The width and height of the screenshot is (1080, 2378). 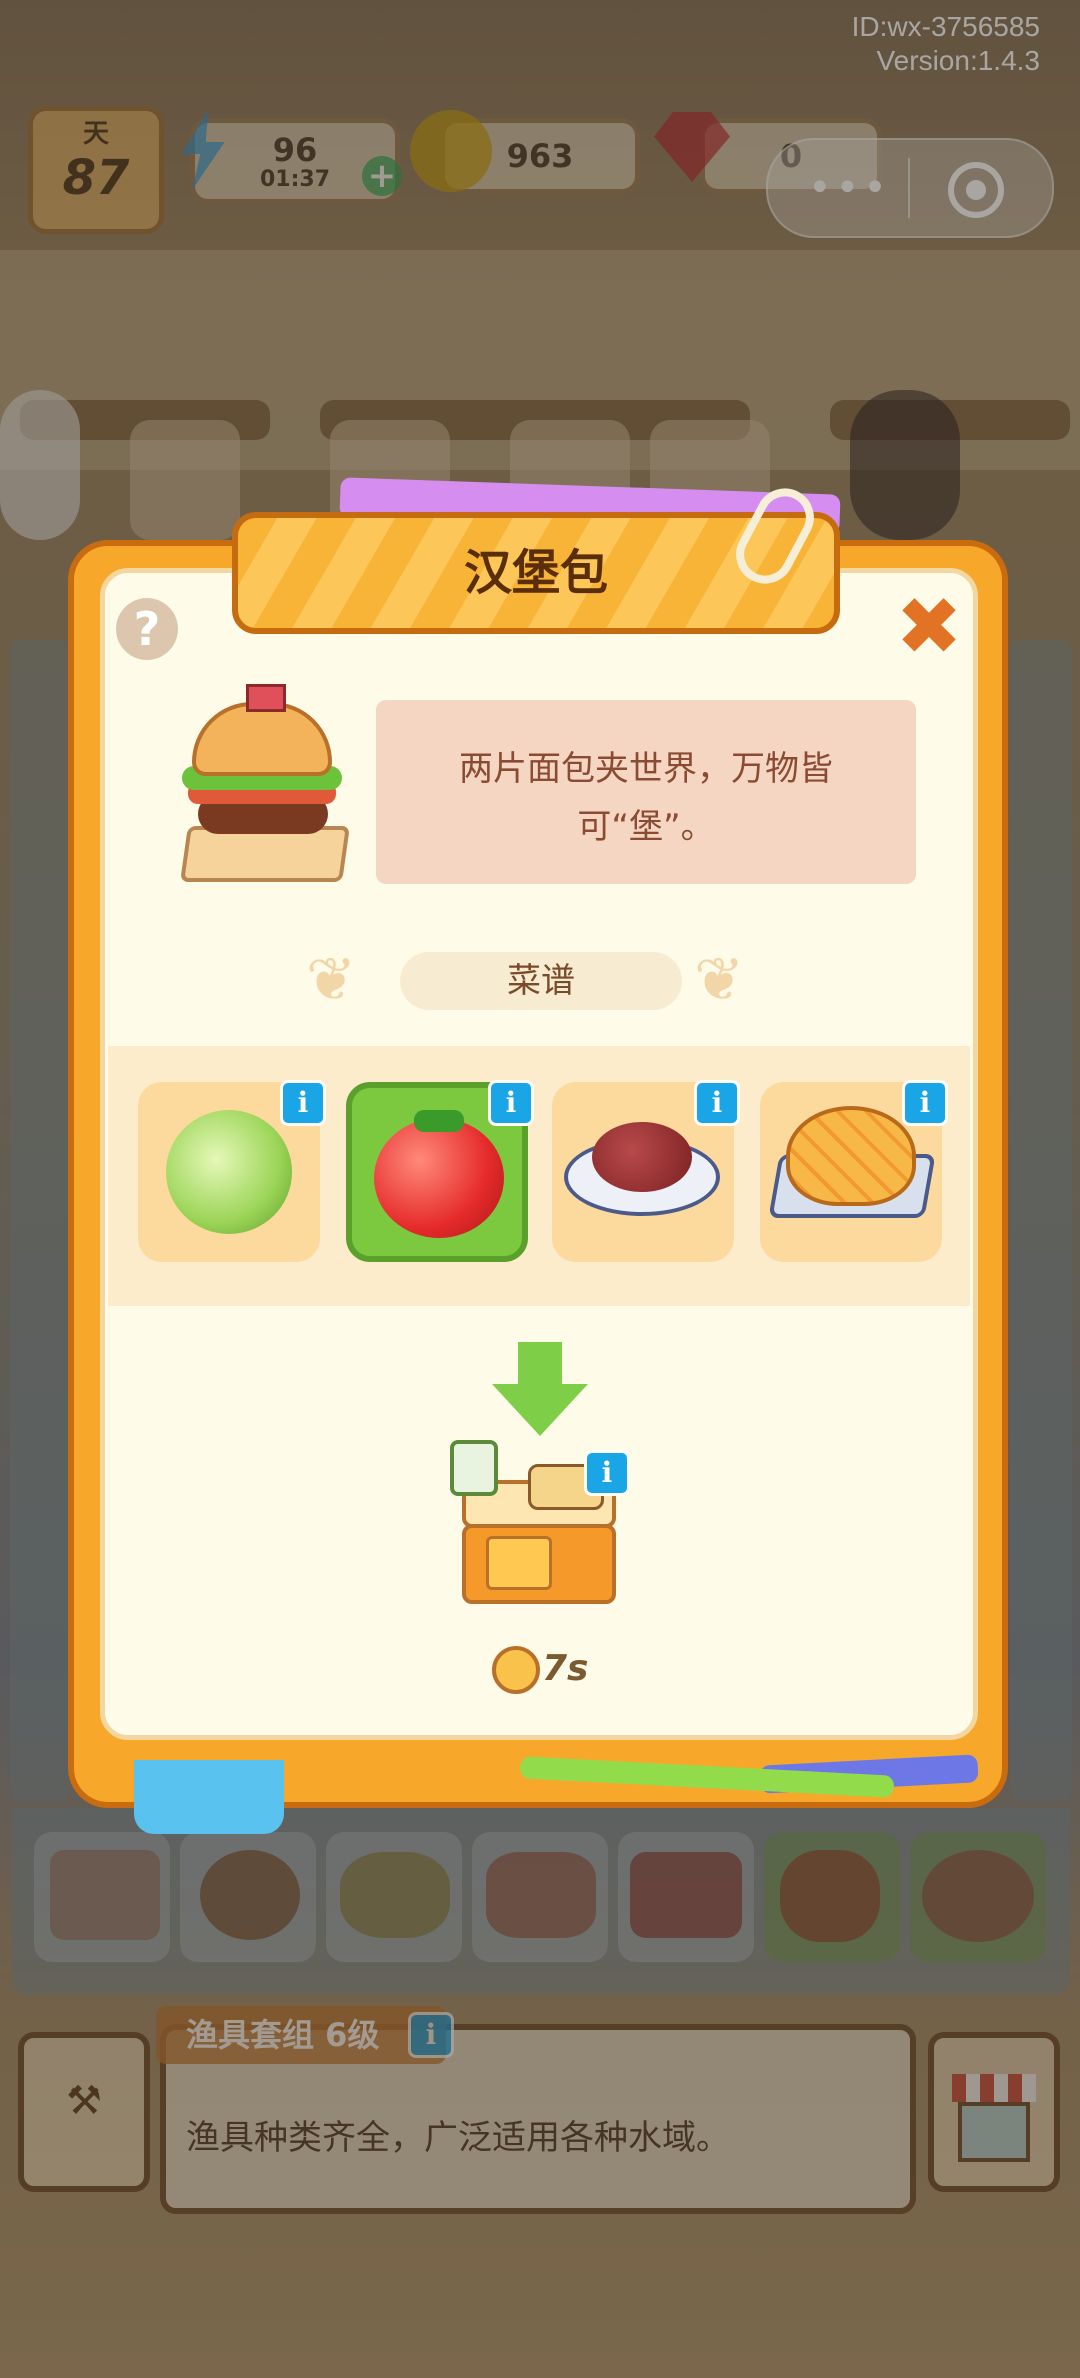 I want to click on ribbon-decoration, so click(x=209, y=1797).